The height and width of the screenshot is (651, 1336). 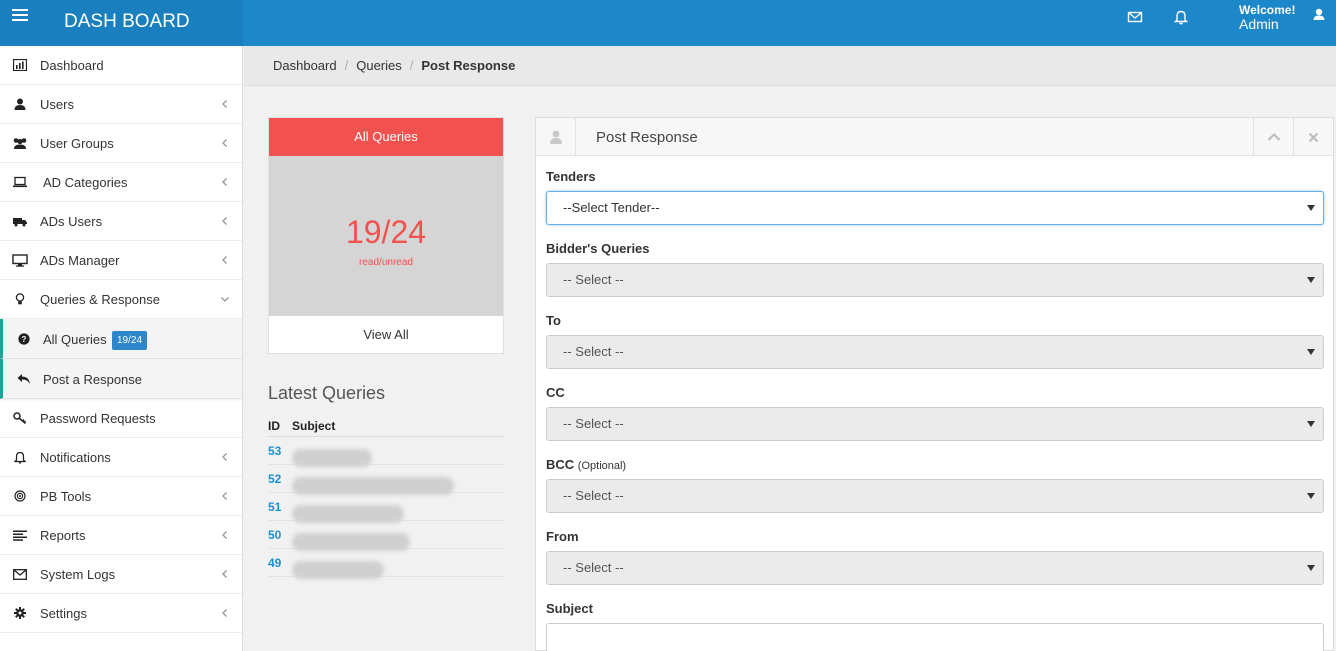 What do you see at coordinates (280, 479) in the screenshot?
I see `query-id: 52` at bounding box center [280, 479].